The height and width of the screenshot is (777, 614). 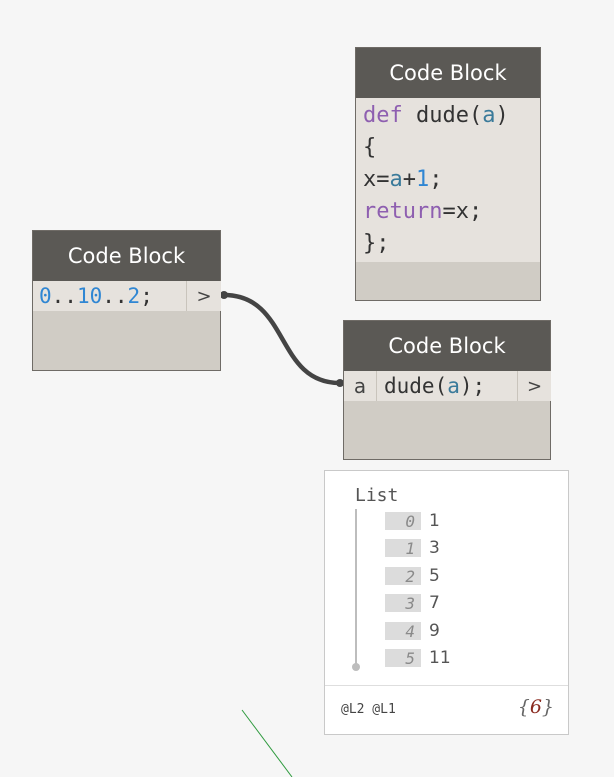 What do you see at coordinates (360, 386) in the screenshot?
I see `input-port-a: a` at bounding box center [360, 386].